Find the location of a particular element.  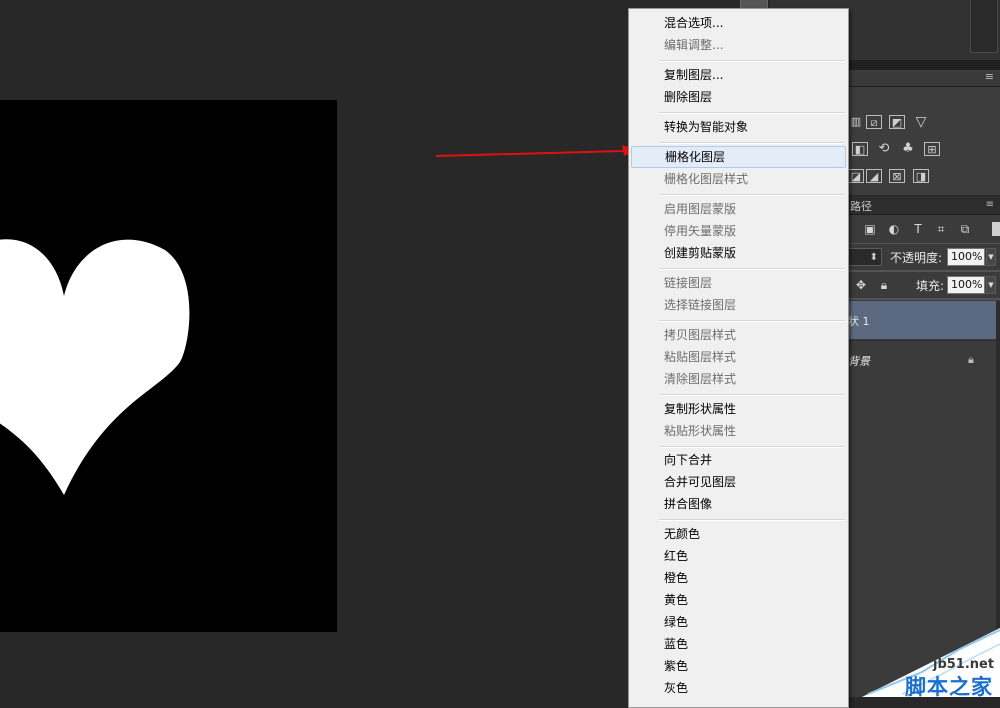

menu-item-merge-visible: 合并可见图层 is located at coordinates (738, 482).